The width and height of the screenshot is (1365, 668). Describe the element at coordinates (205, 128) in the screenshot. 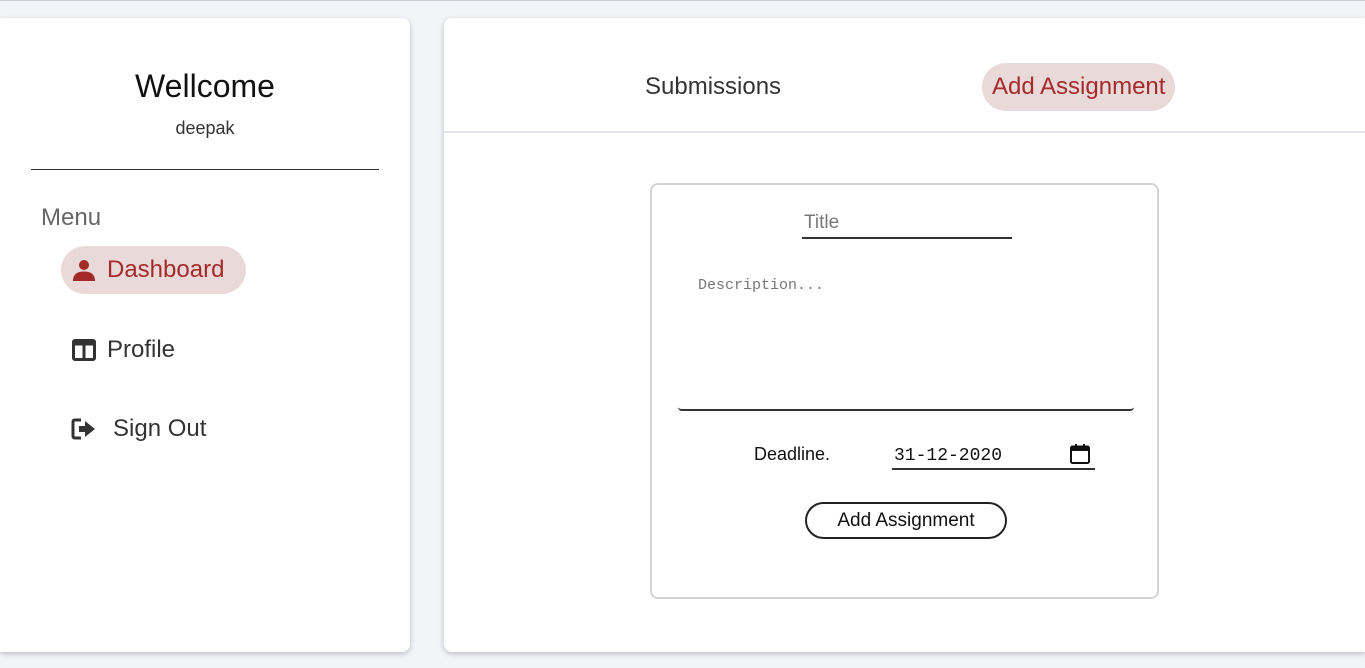

I see `username: deepak` at that location.